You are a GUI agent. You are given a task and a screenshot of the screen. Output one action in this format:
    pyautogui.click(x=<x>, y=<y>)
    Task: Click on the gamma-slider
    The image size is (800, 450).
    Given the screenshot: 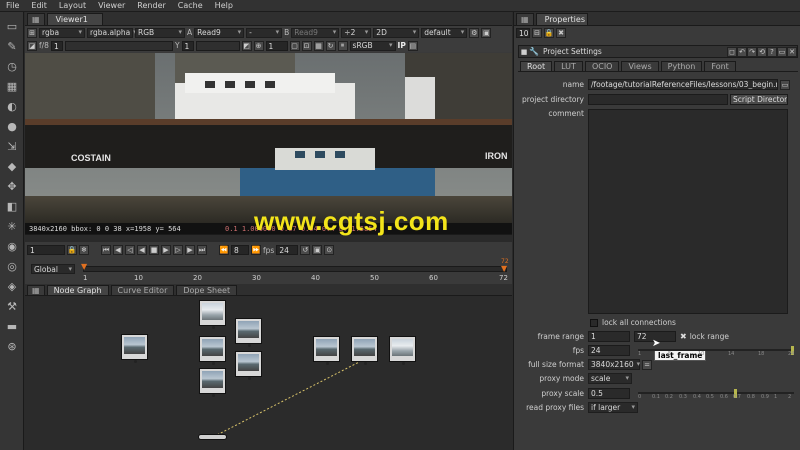 What is the action you would take?
    pyautogui.click(x=217, y=45)
    